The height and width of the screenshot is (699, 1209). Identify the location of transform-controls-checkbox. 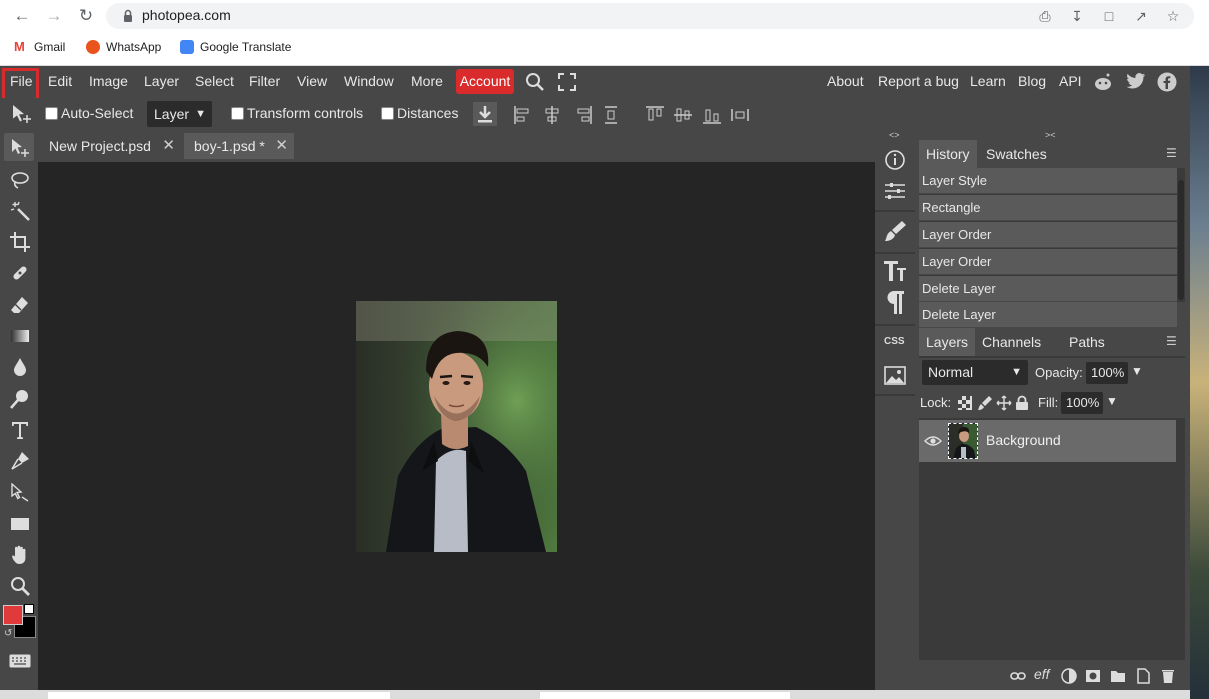
(237, 113).